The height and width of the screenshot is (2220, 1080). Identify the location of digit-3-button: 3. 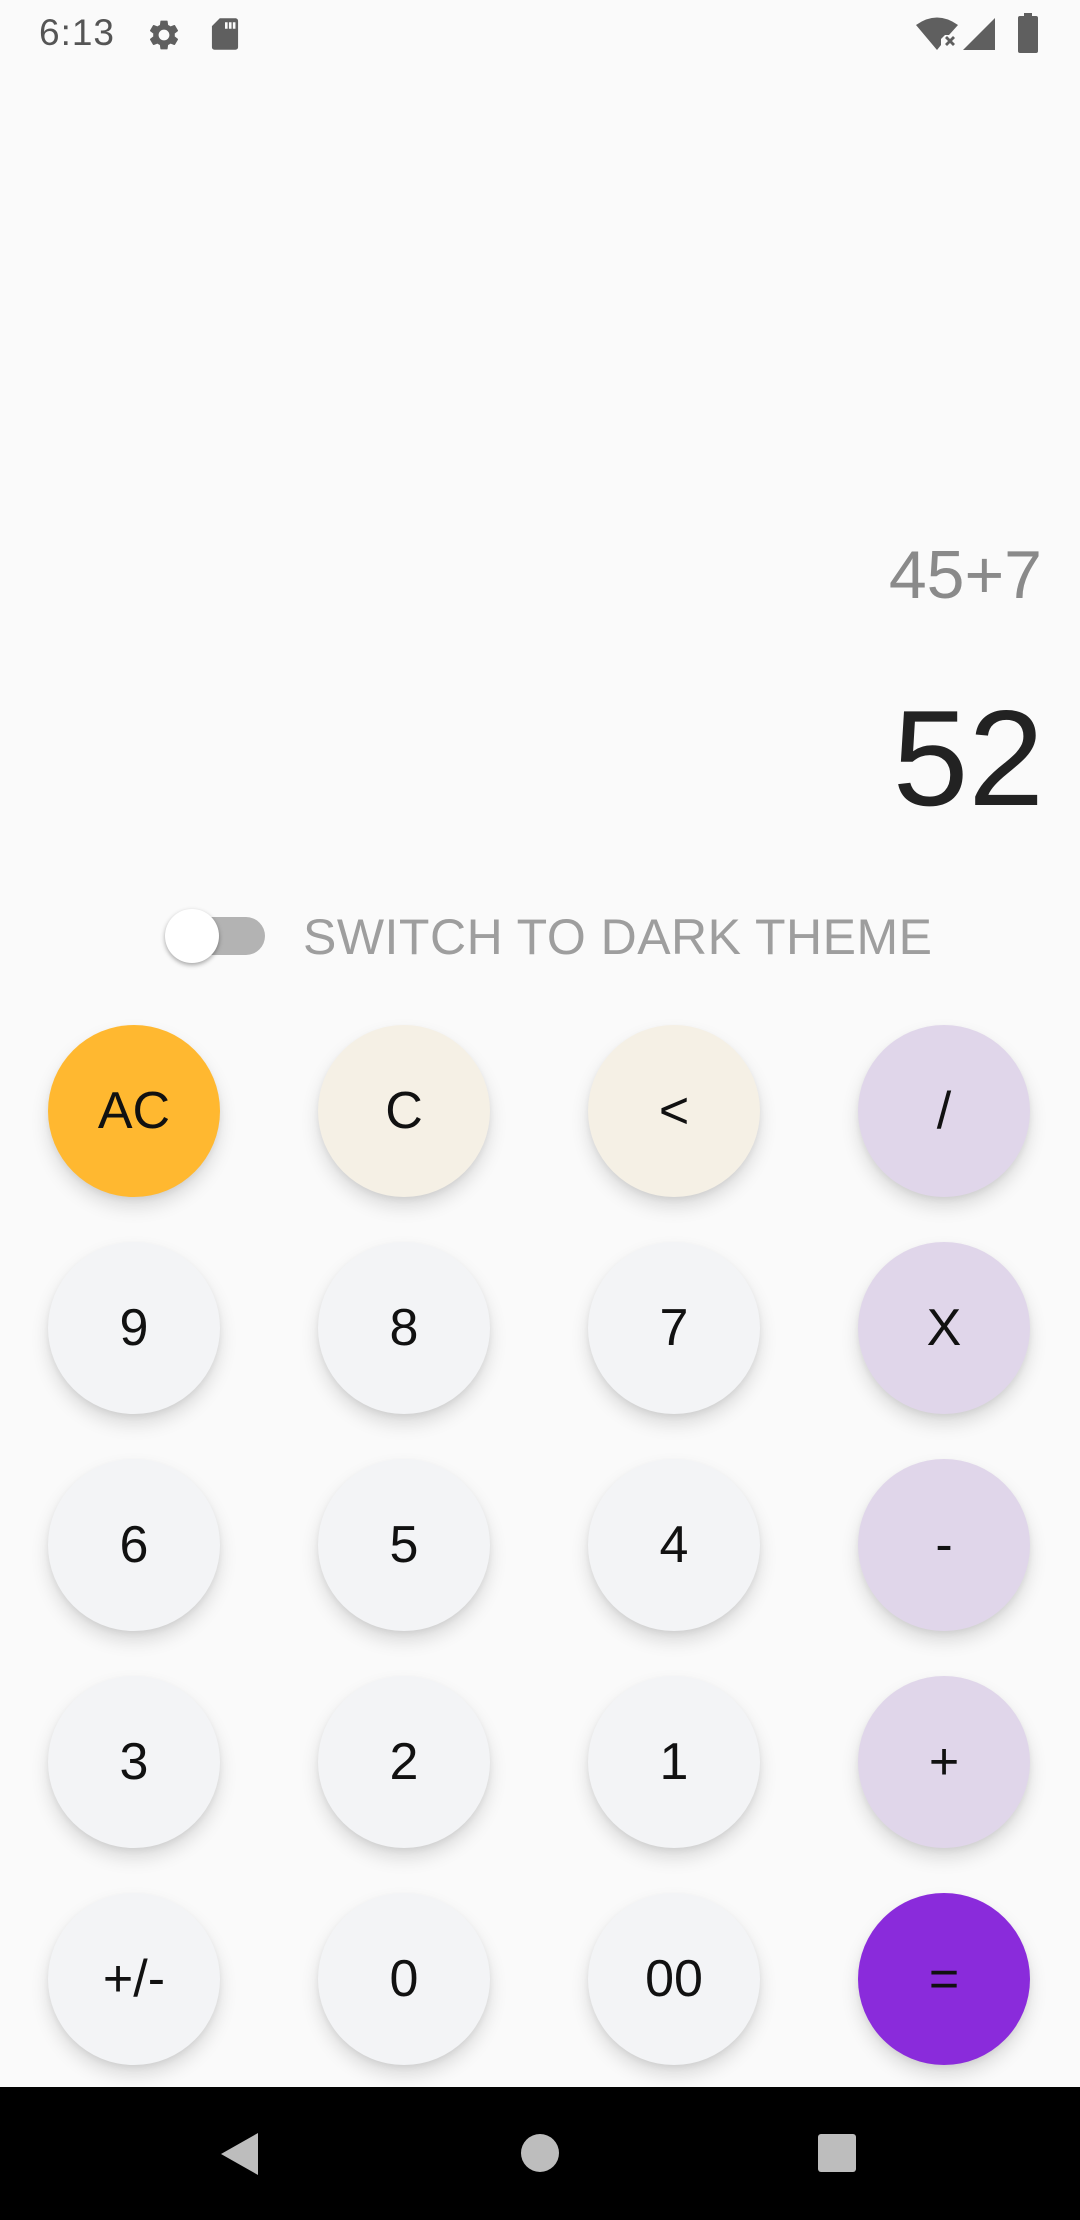
(134, 1762).